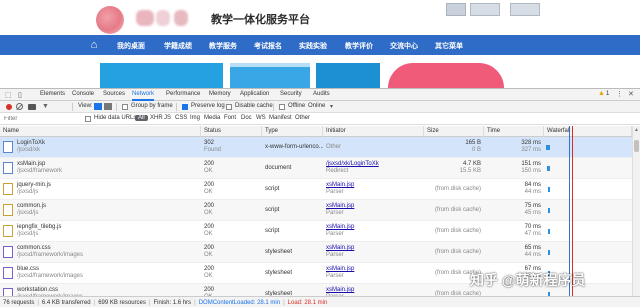 The width and height of the screenshot is (640, 307). I want to click on tab-network: Network, so click(143, 95).